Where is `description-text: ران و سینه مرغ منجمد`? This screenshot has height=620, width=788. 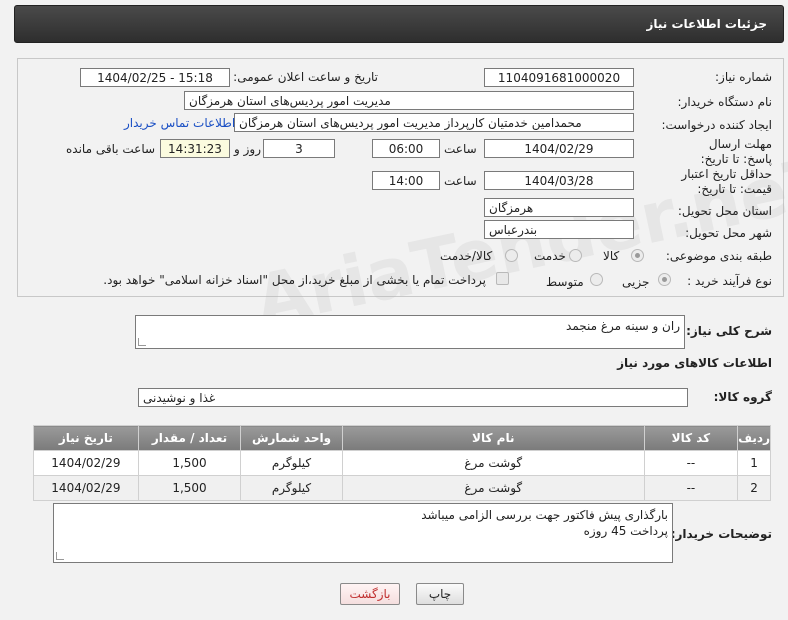
description-text: ران و سینه مرغ منجمد is located at coordinates (623, 326).